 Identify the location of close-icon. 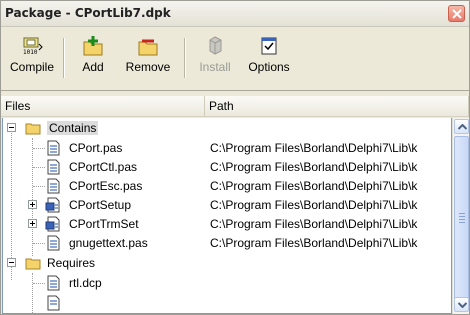
(457, 14).